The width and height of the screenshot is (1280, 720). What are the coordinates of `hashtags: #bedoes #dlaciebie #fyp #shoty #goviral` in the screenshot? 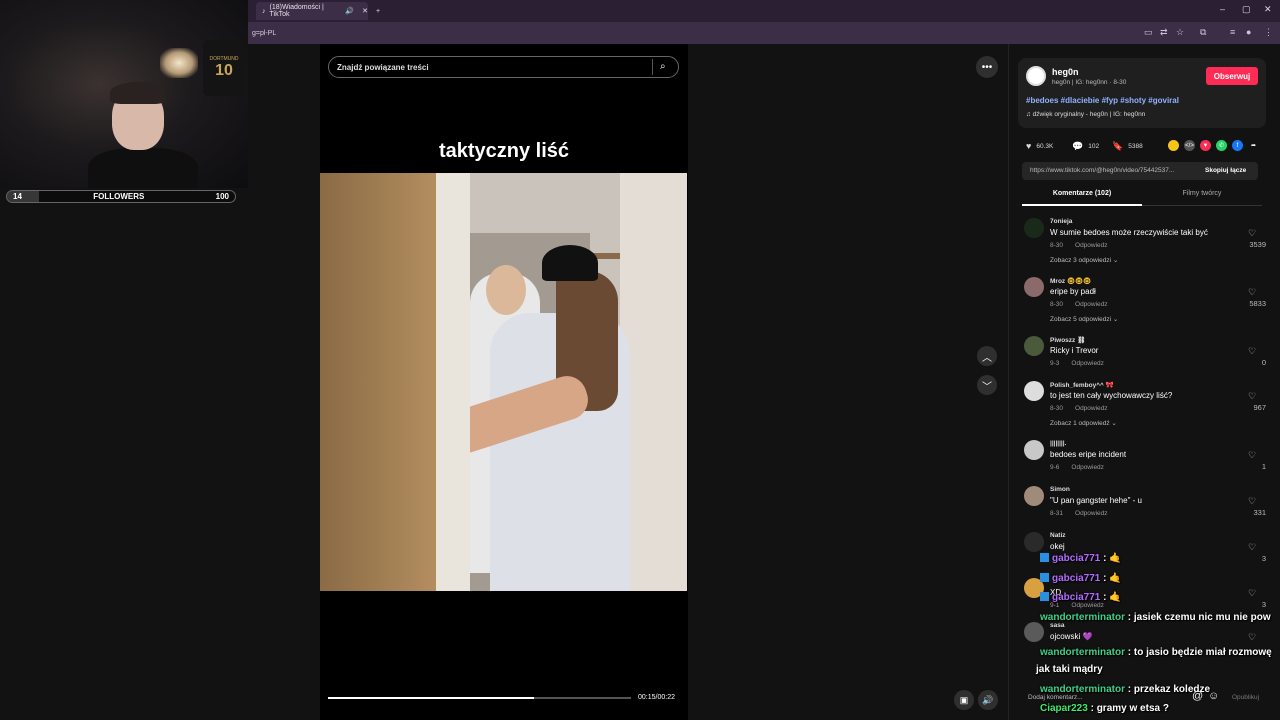 It's located at (1102, 100).